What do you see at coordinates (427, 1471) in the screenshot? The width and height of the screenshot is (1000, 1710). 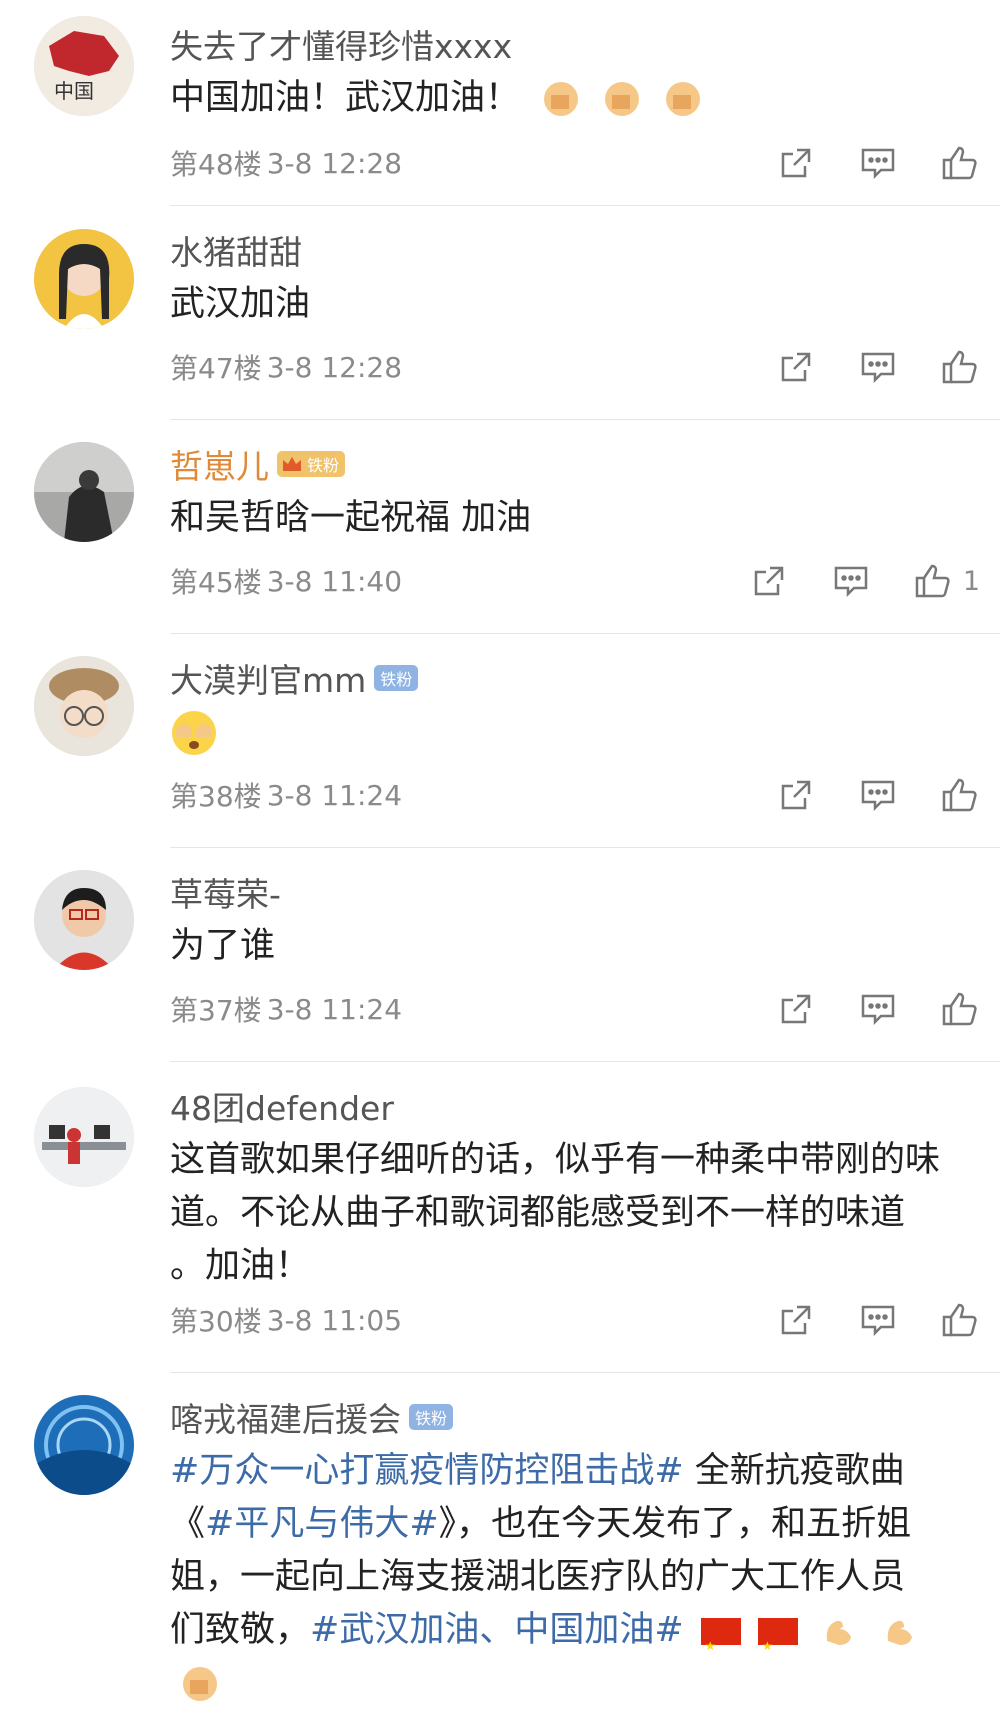 I see `hashtag-link: #万众一心打赢疫情防控阻击战#` at bounding box center [427, 1471].